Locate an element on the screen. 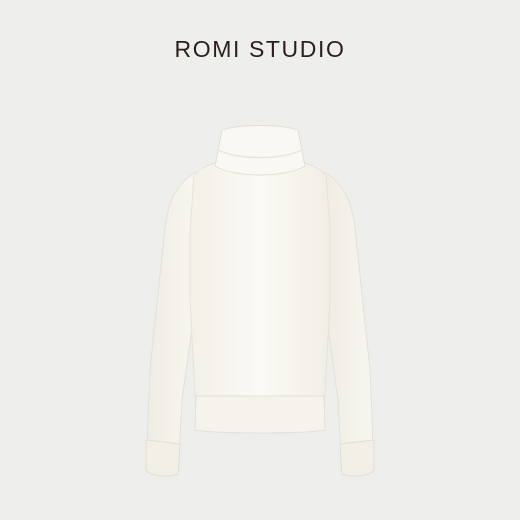  right-sleeve is located at coordinates (349, 324).